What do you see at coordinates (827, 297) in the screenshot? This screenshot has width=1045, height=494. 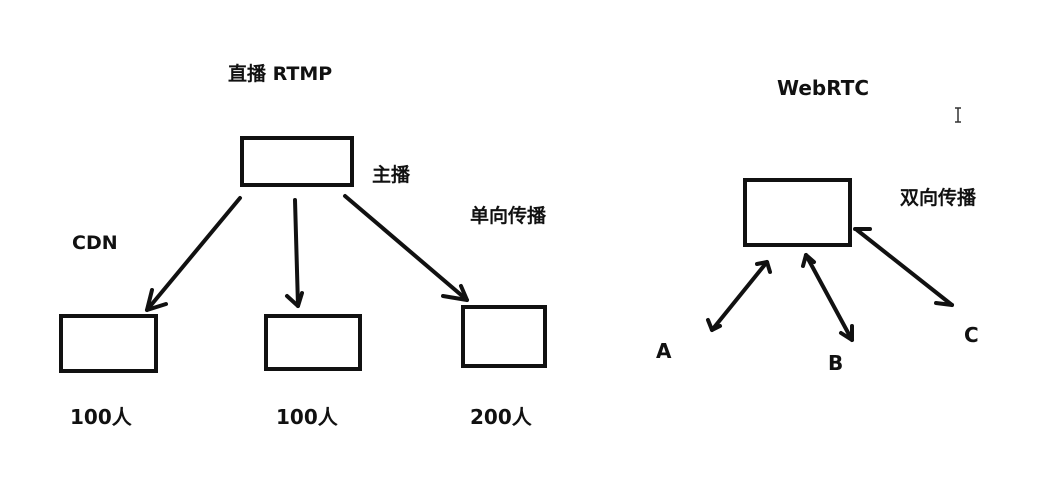 I see `arrow-peer-b` at bounding box center [827, 297].